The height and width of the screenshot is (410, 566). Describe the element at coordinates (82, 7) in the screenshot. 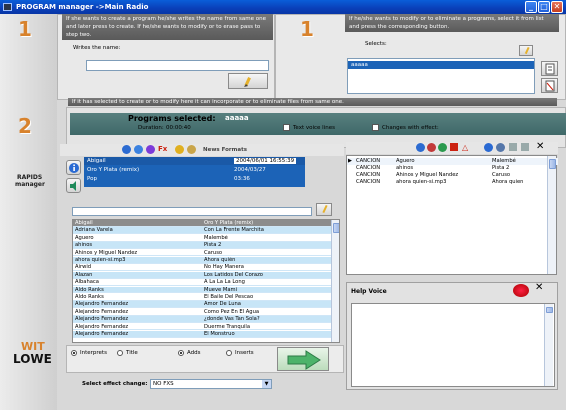

I see `window-title: PROGRAM manager ->Main Radio` at that location.